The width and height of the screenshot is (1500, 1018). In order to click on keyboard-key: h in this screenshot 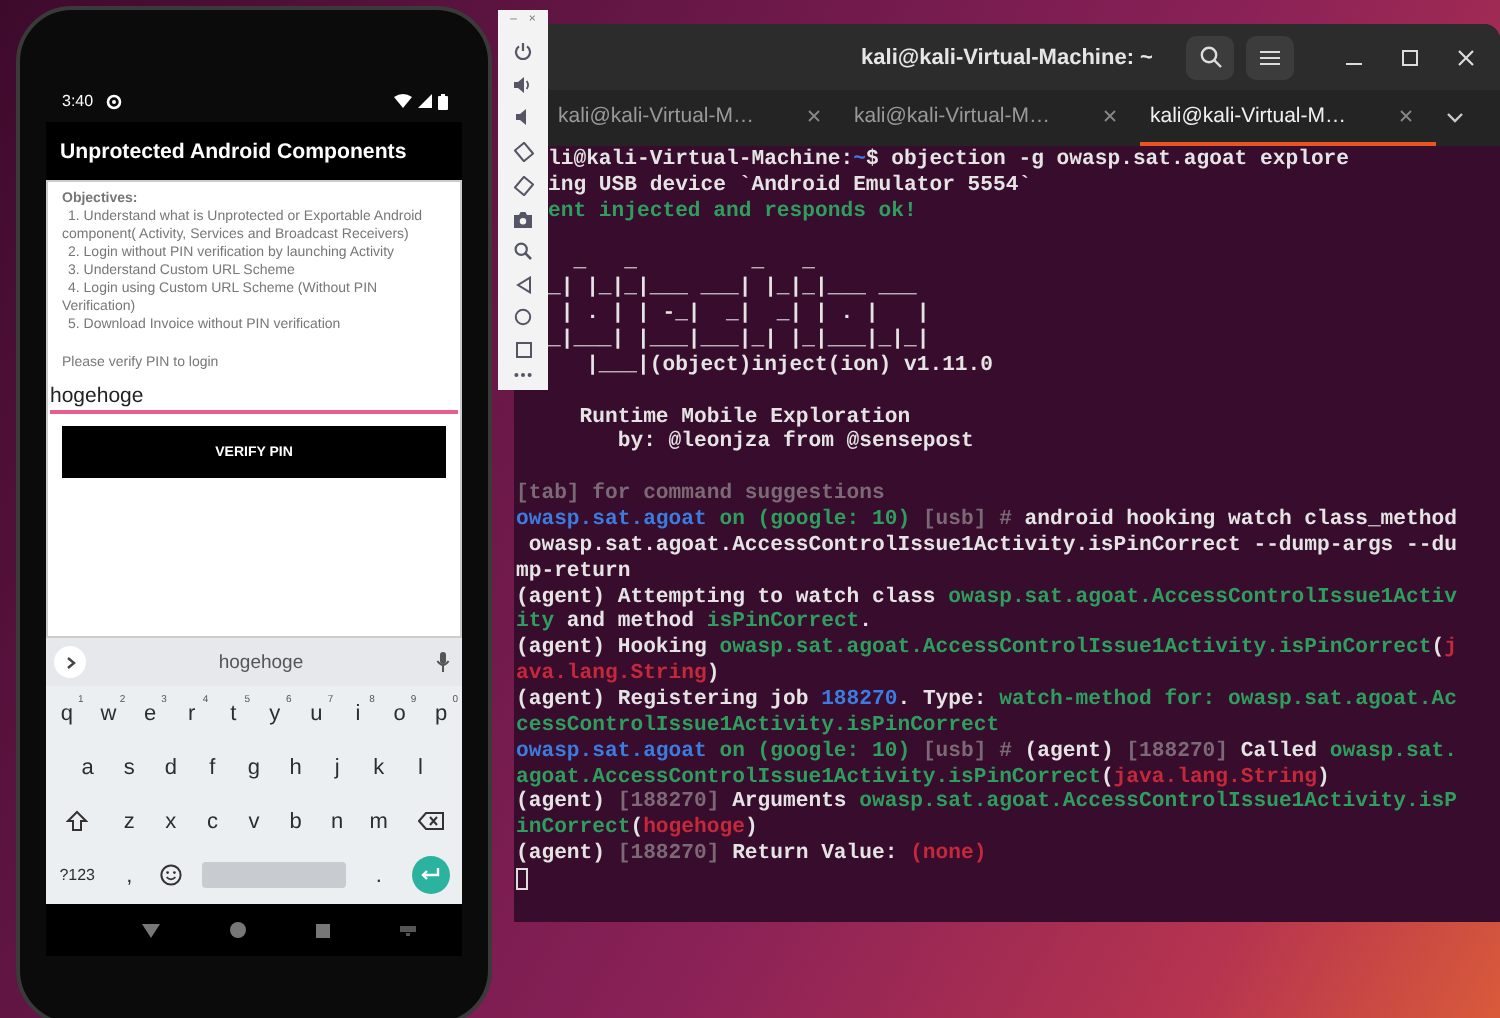, I will do `click(295, 767)`.